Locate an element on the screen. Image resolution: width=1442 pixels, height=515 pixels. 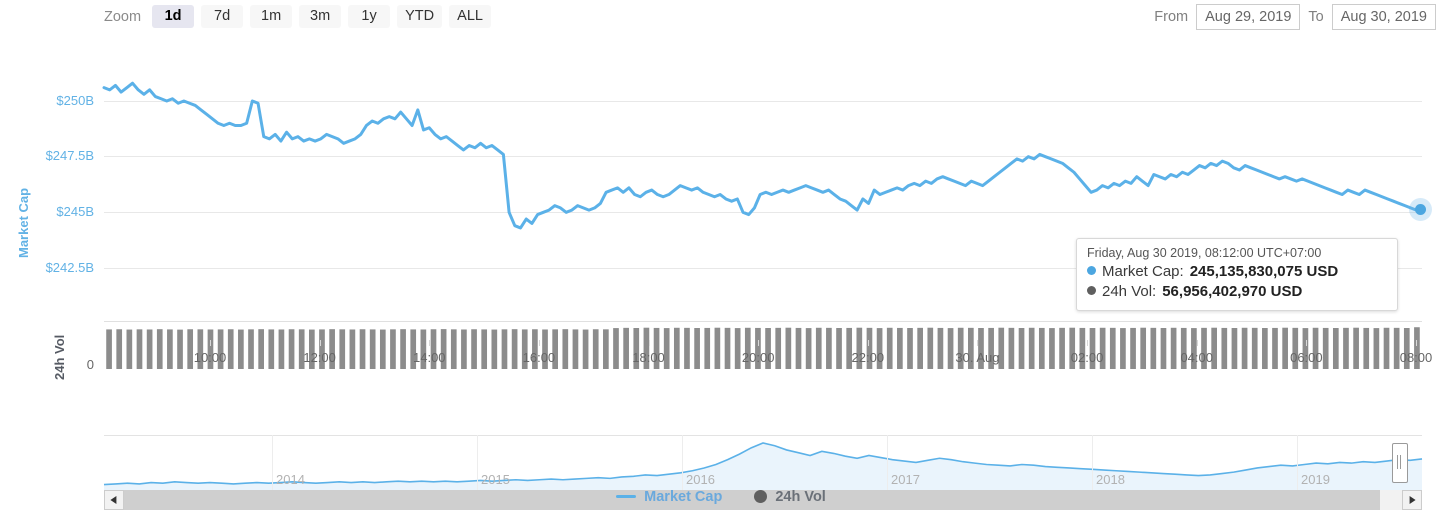
tooltip-row-volume: 24h Vol: 56,956,402,970 USD is located at coordinates (1237, 292).